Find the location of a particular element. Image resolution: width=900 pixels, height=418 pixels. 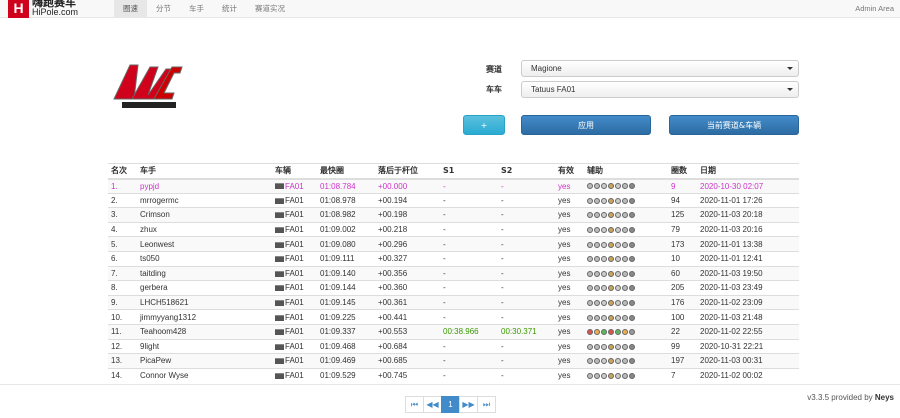

col-gap: 落后于杆位 is located at coordinates (407, 171).